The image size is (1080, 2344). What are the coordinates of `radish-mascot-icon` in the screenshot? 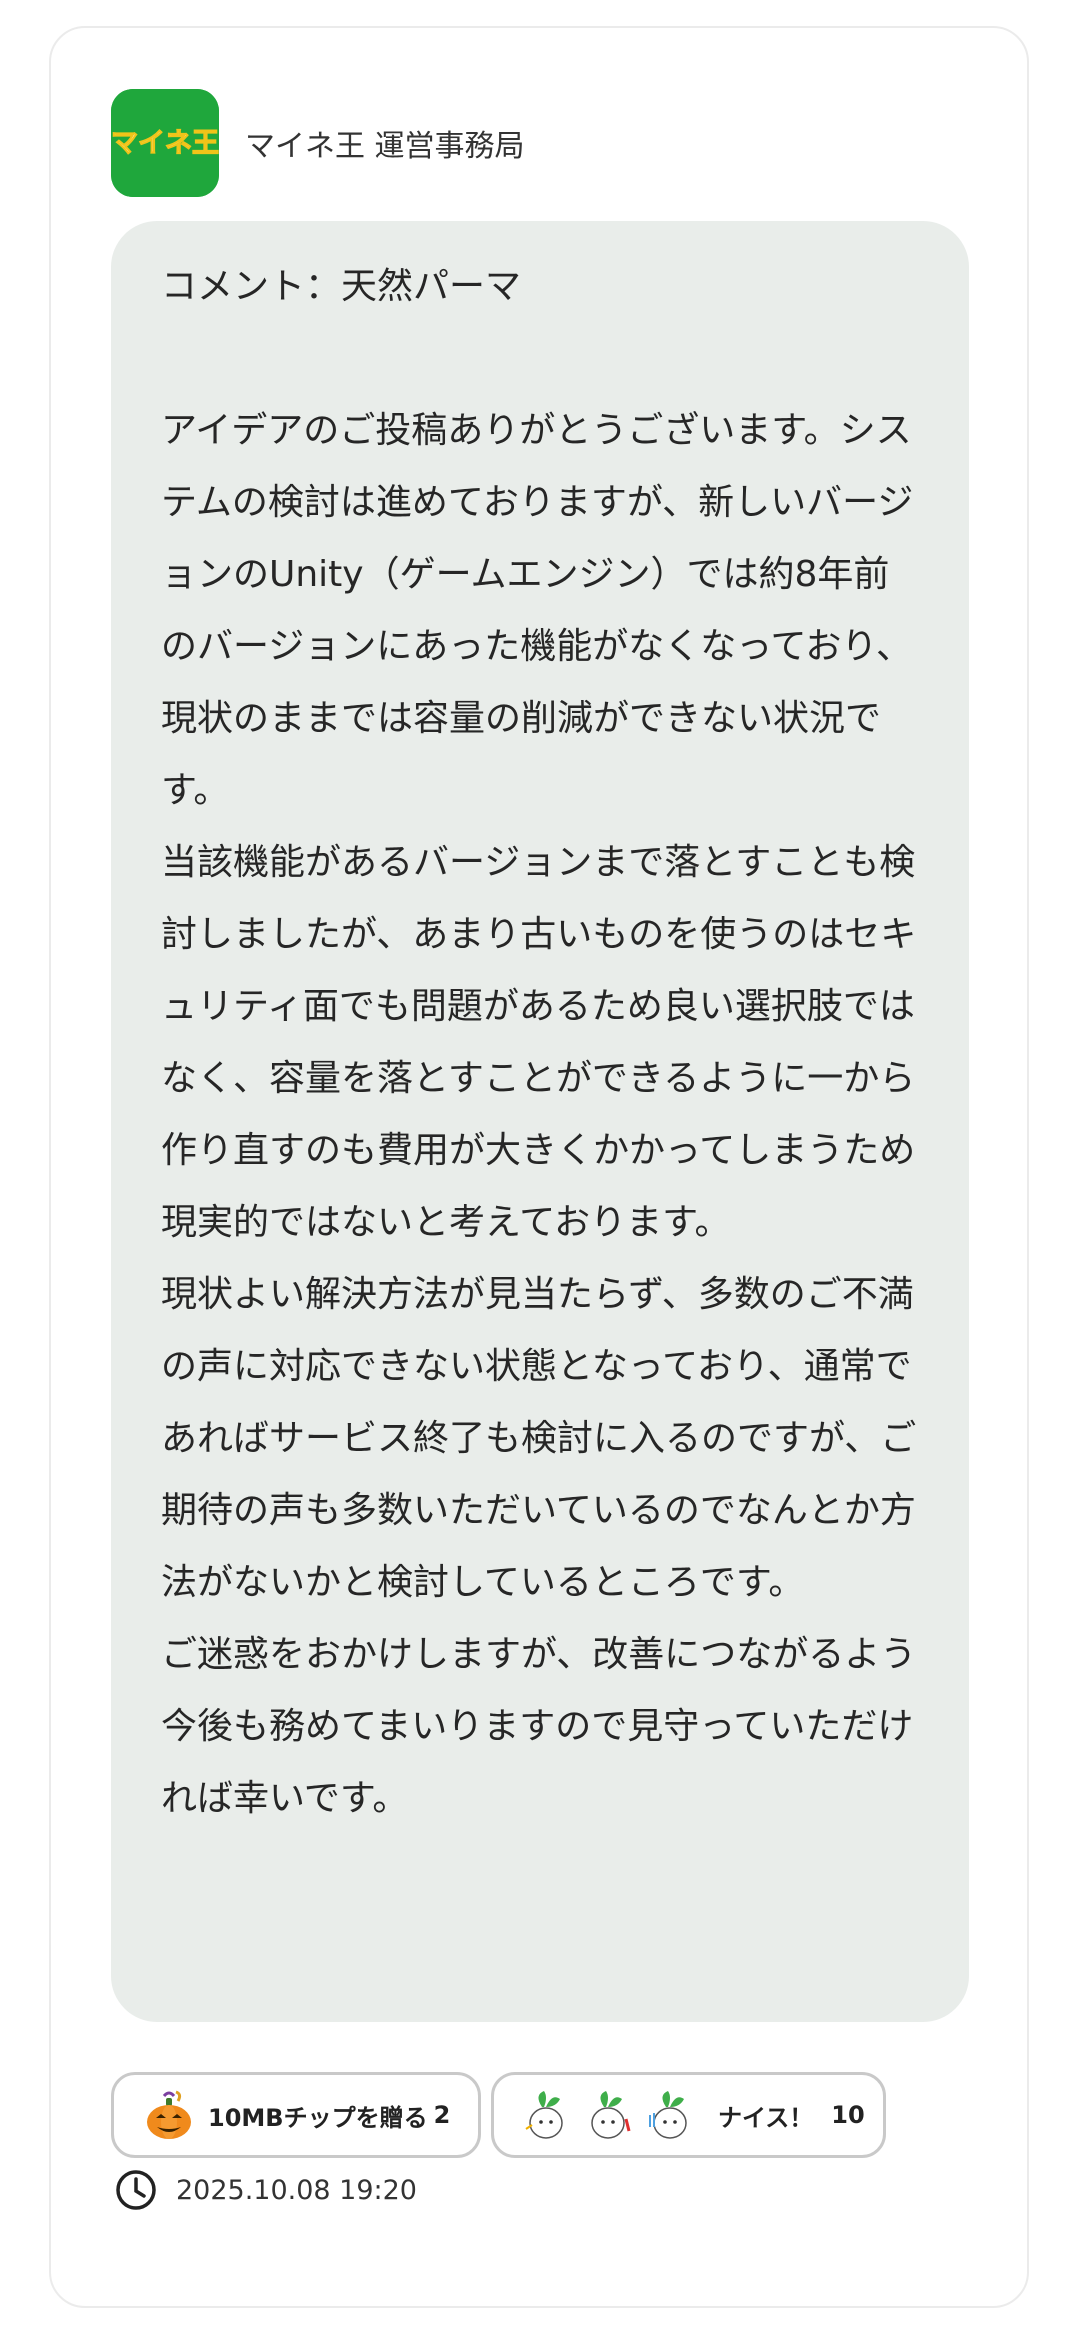 It's located at (613, 2115).